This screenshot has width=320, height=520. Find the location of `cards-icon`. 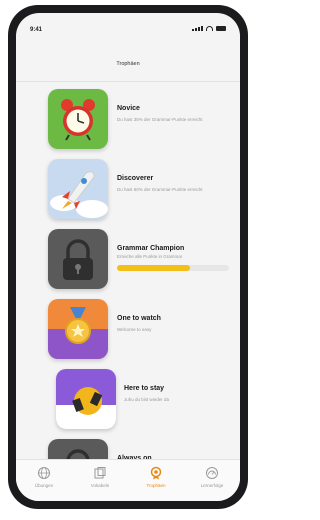

cards-icon is located at coordinates (100, 473).